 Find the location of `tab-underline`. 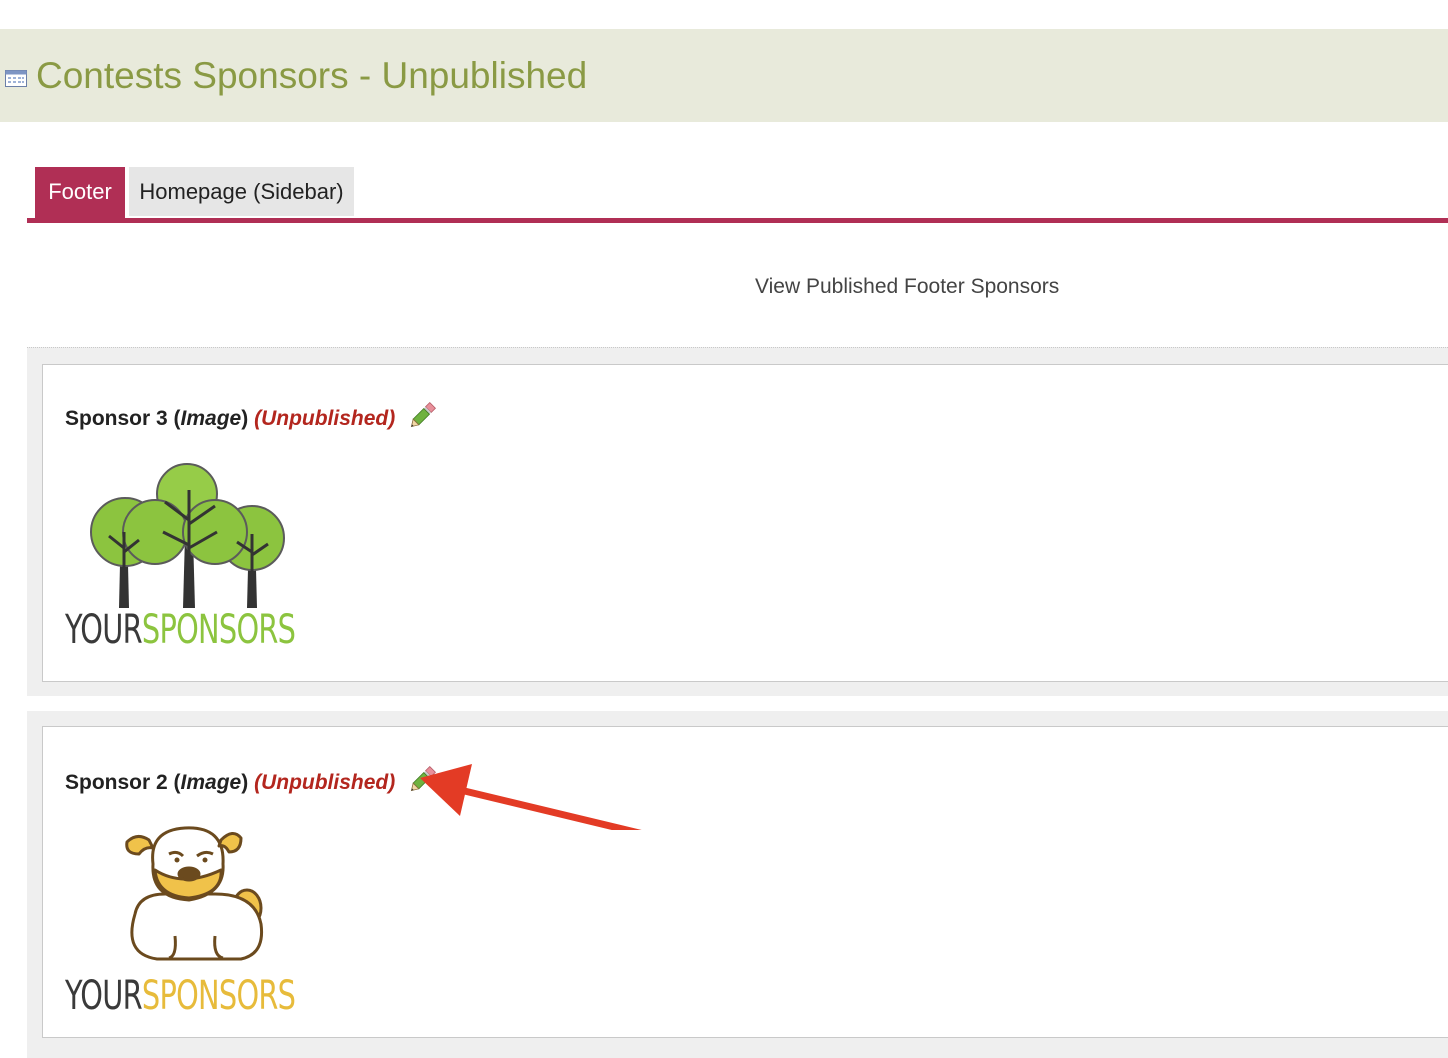

tab-underline is located at coordinates (737, 220).